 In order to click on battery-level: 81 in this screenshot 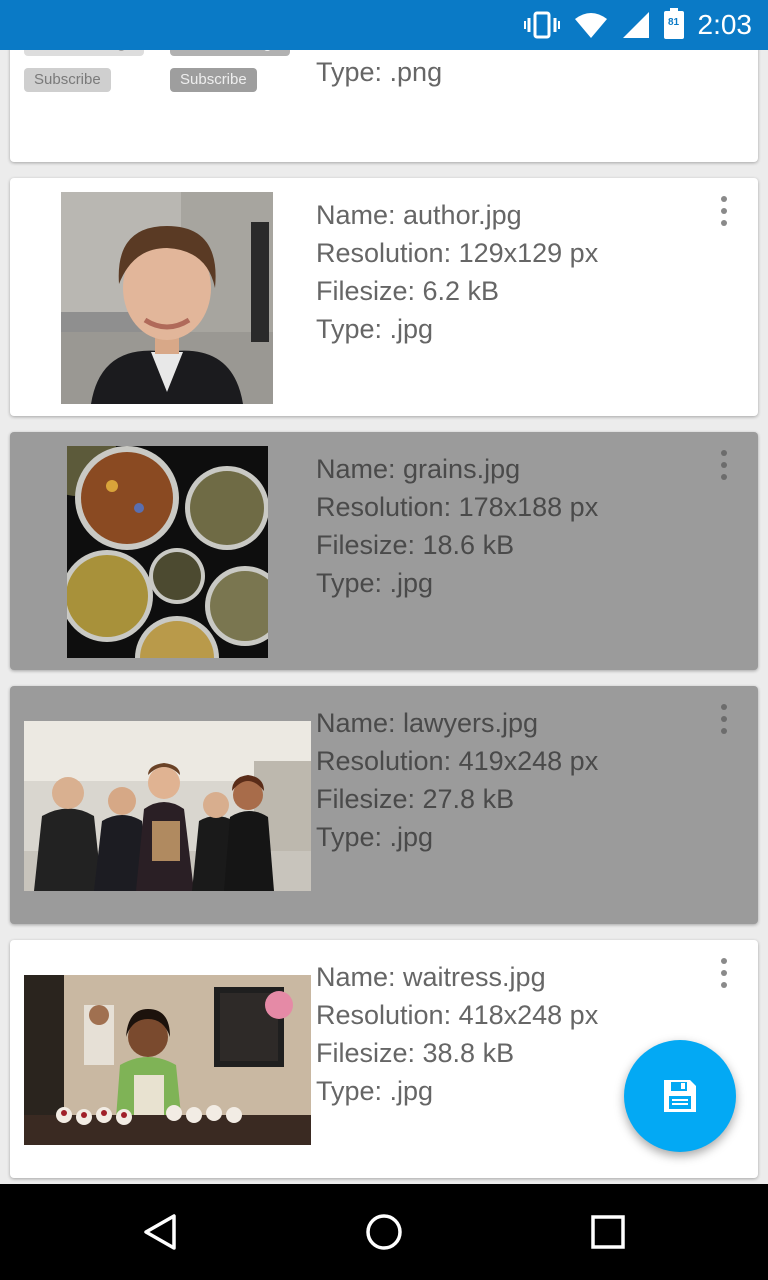, I will do `click(673, 22)`.